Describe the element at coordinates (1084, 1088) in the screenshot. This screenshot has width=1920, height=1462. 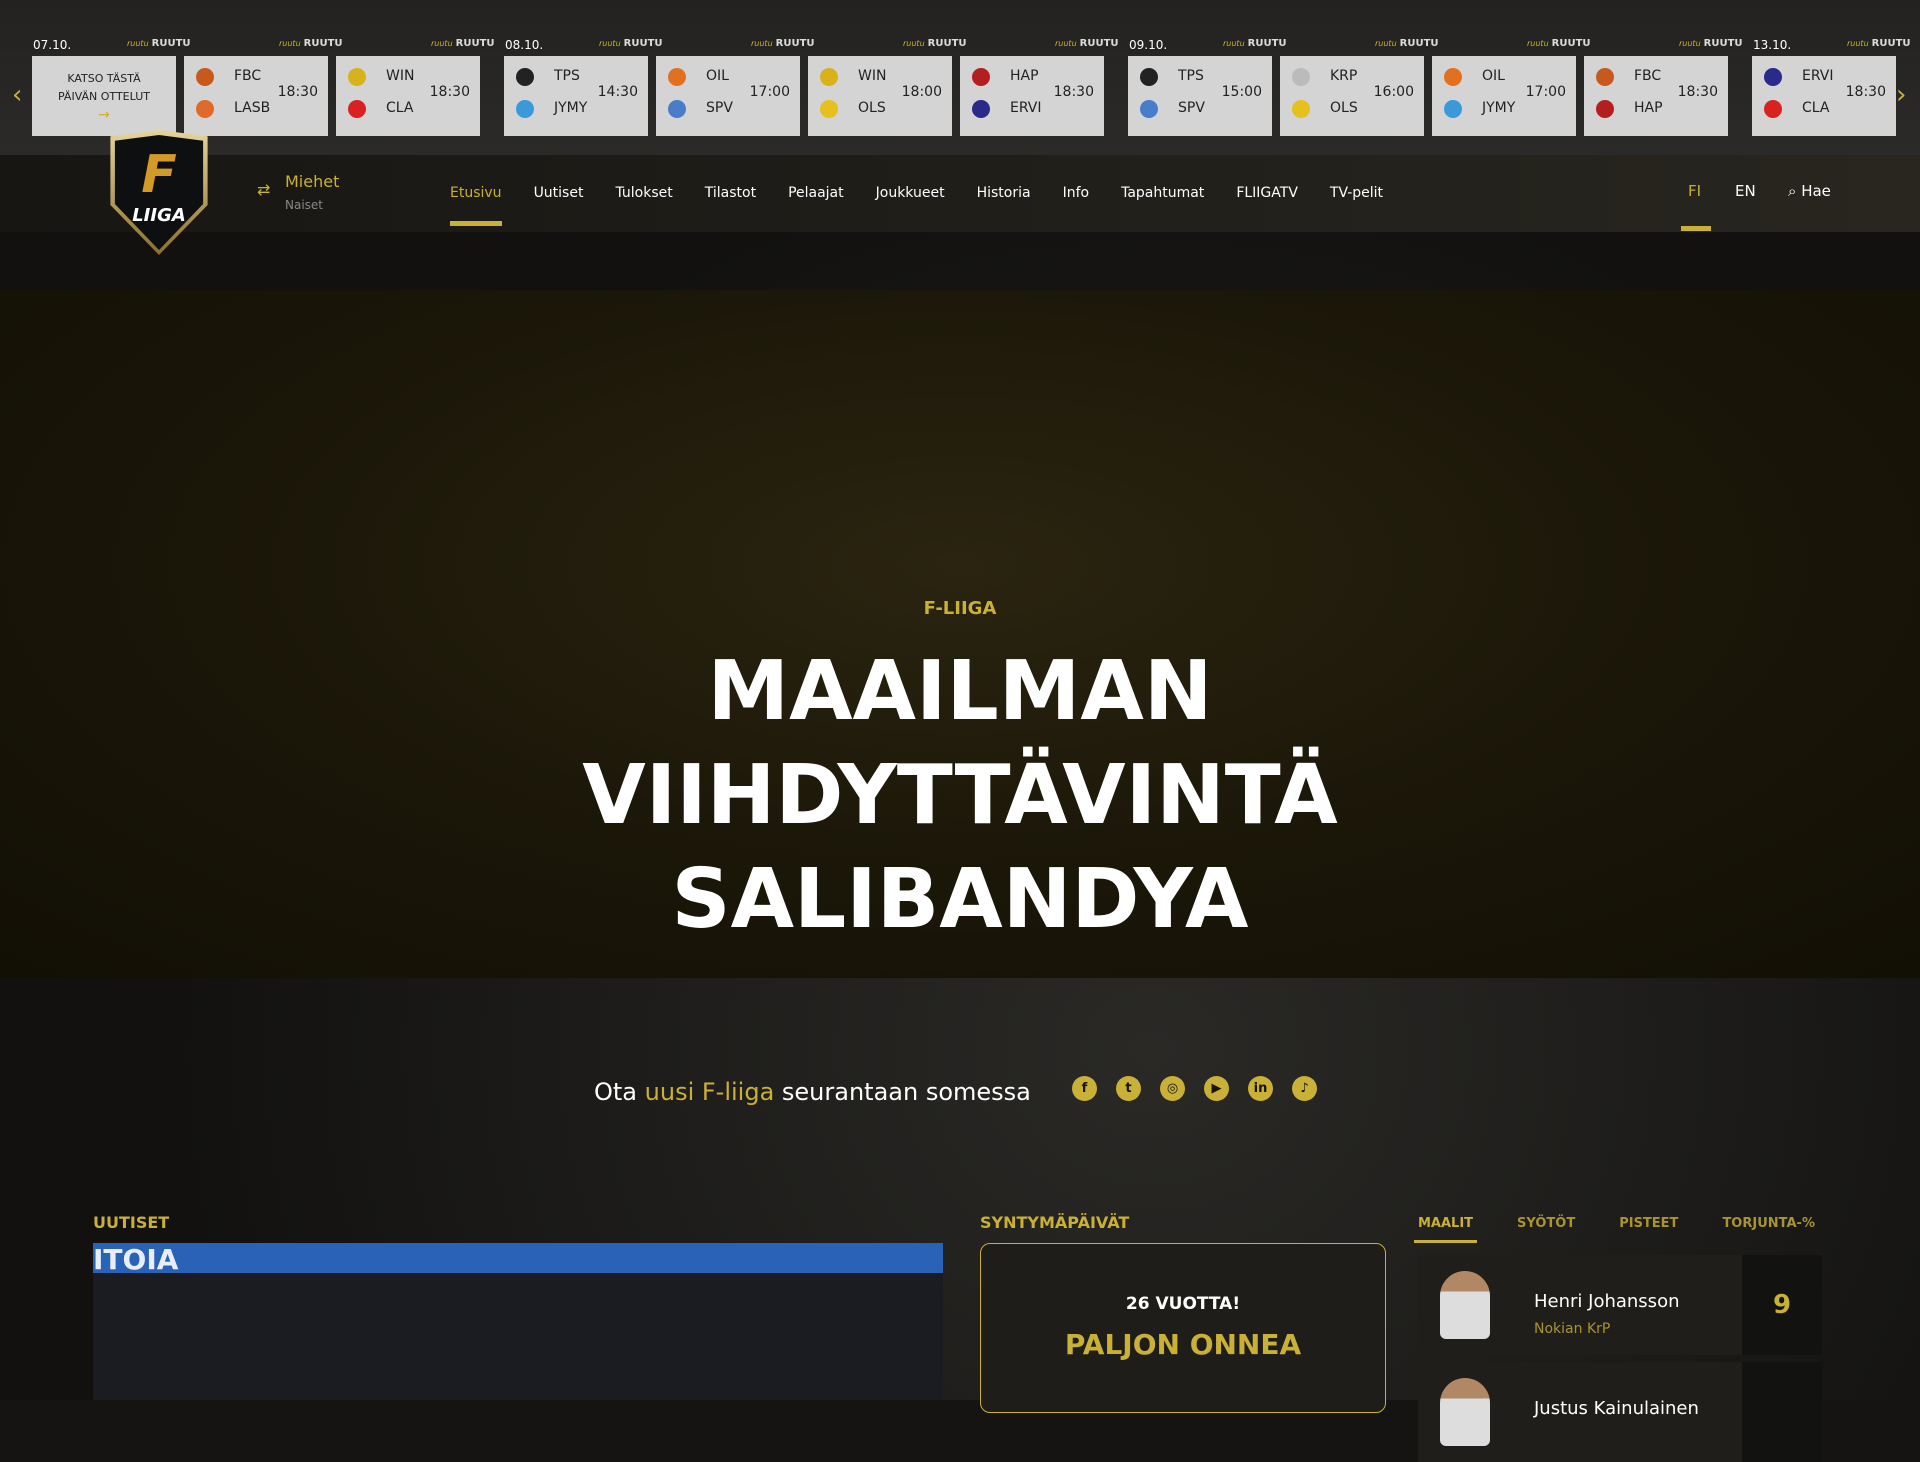
I see `facebook-icon: f` at that location.